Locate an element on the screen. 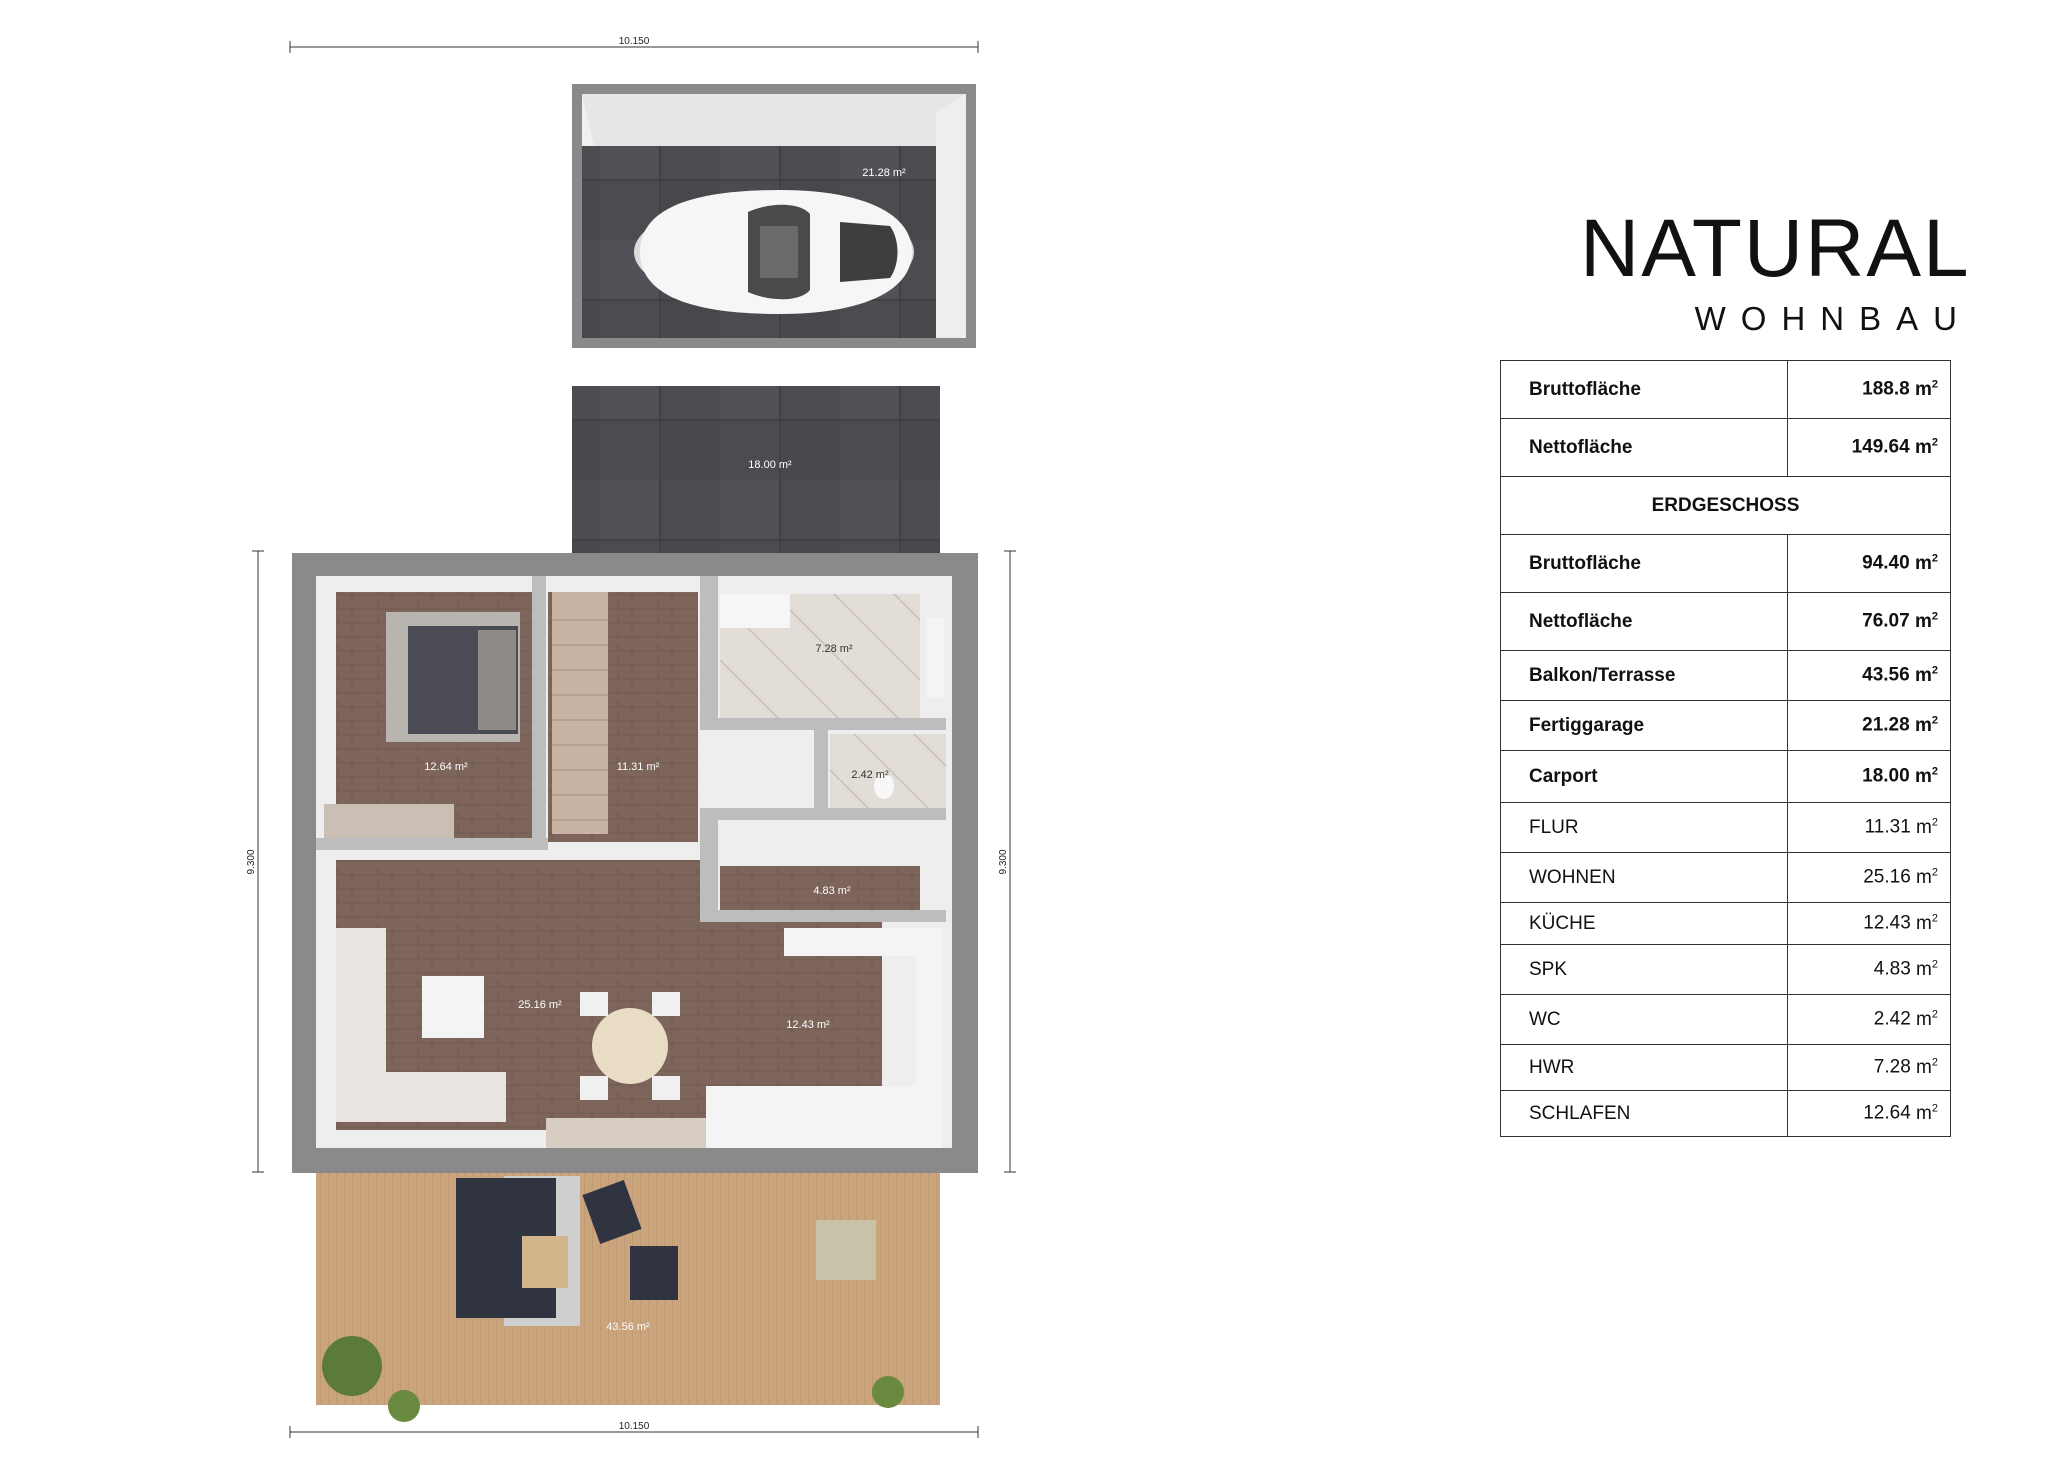  room-flur: 11.31 m² is located at coordinates (623, 717).